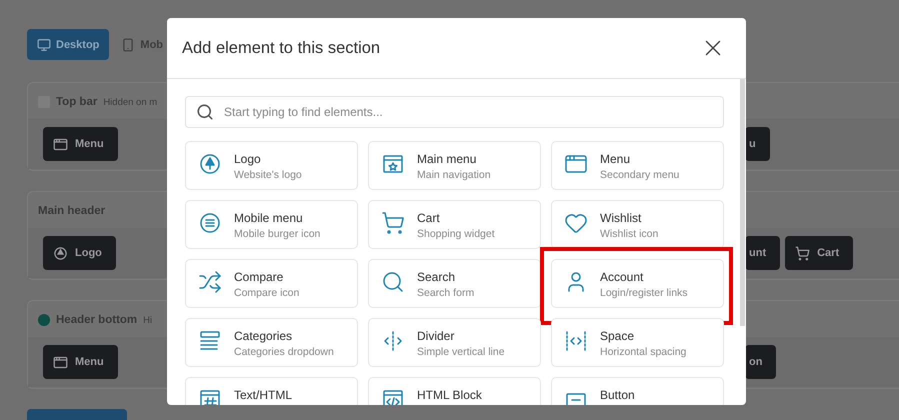 This screenshot has height=420, width=899. What do you see at coordinates (819, 253) in the screenshot?
I see `element-button: Cart` at bounding box center [819, 253].